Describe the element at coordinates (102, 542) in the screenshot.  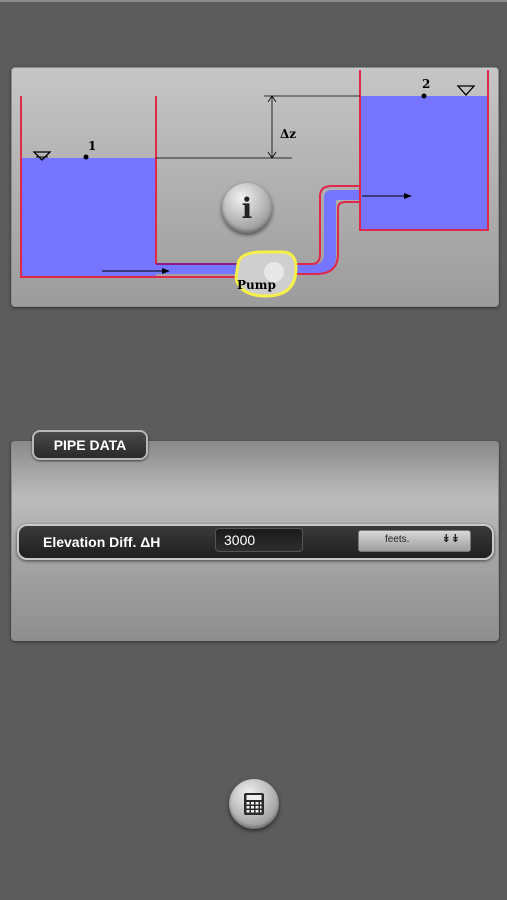
I see `elevation-label: Elevation Diff. ΔH` at that location.